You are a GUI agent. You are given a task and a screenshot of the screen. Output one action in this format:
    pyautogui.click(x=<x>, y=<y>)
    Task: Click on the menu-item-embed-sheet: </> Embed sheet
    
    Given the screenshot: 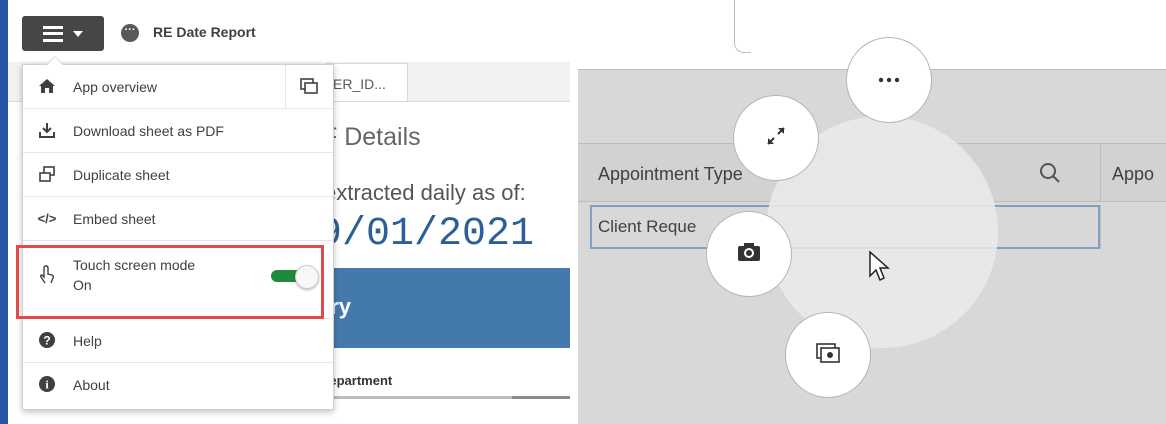 What is the action you would take?
    pyautogui.click(x=178, y=219)
    